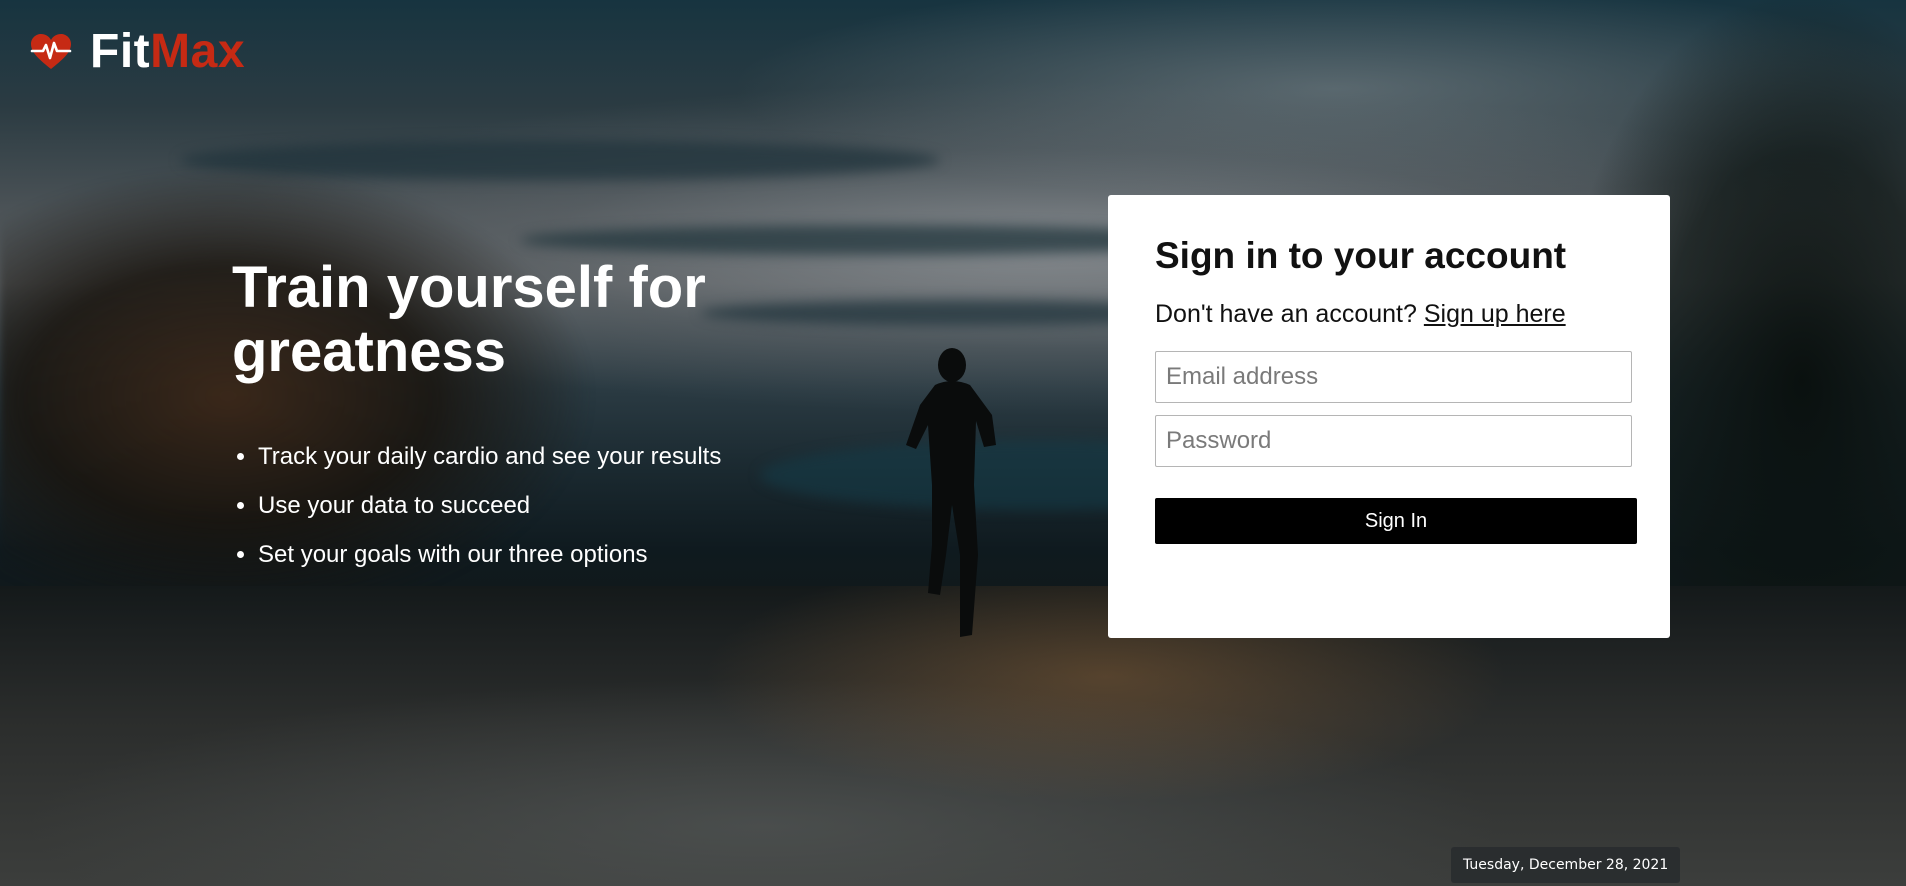 This screenshot has height=886, width=1906. I want to click on signin-heading: Sign in to your account, so click(1361, 255).